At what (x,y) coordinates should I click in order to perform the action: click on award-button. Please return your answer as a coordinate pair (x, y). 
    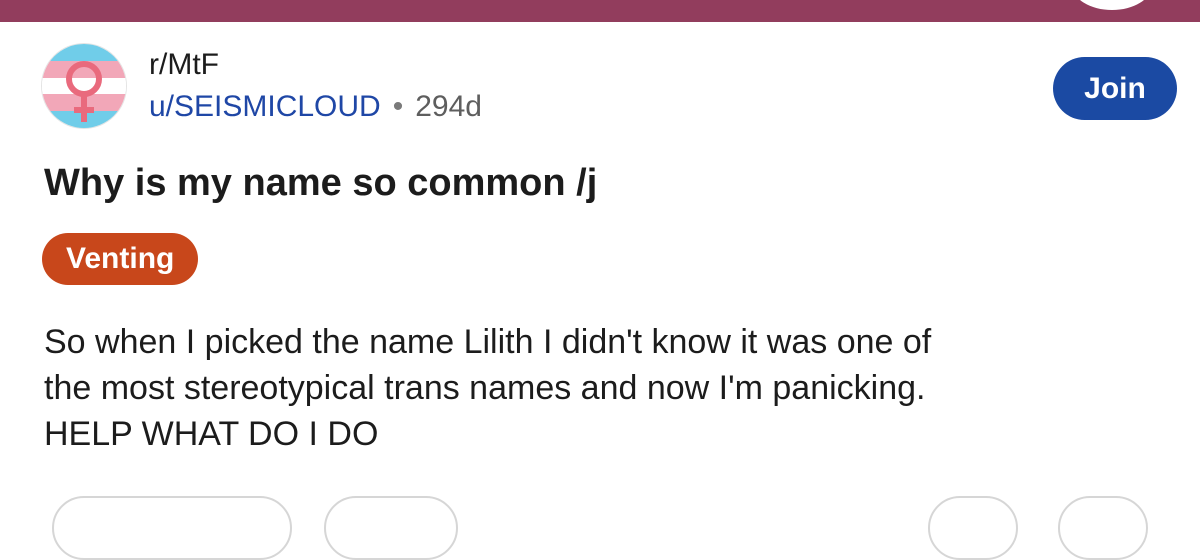
    Looking at the image, I should click on (973, 528).